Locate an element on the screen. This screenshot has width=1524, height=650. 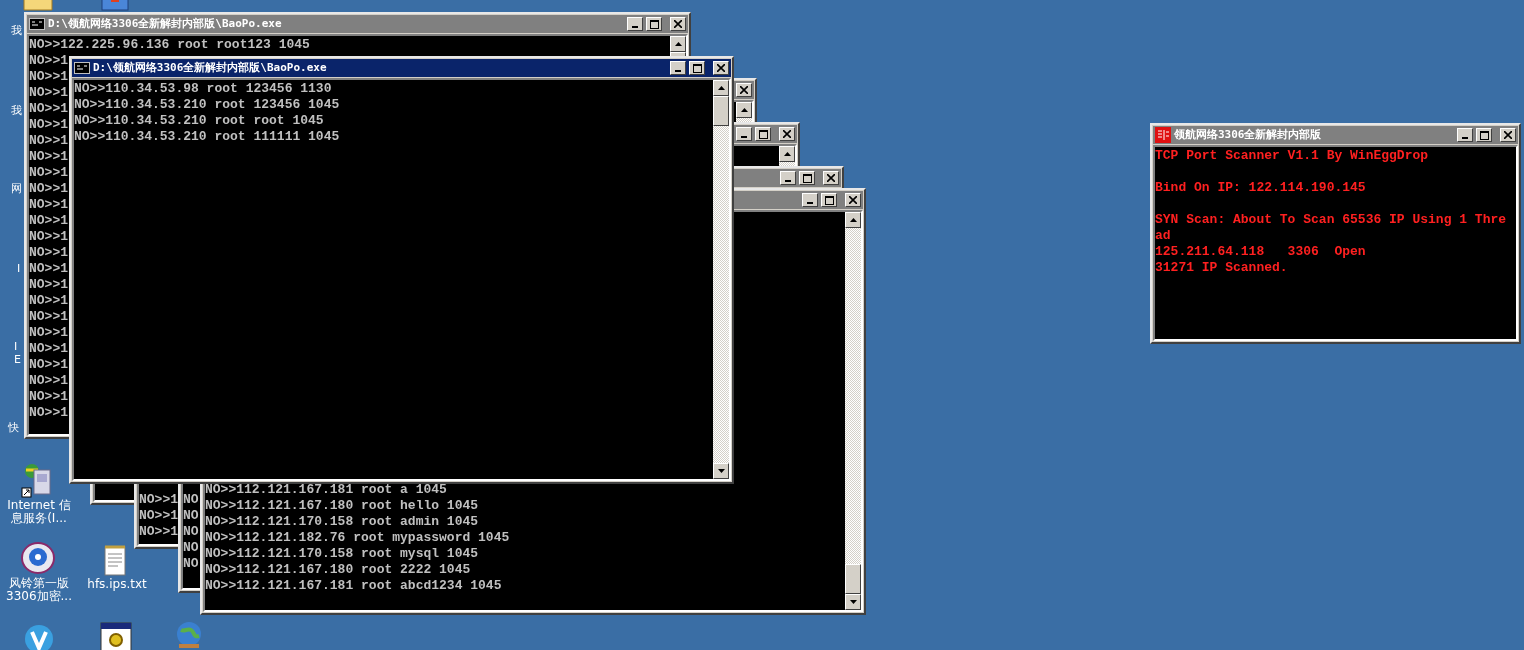
down-arrow-icon is located at coordinates (721, 471).